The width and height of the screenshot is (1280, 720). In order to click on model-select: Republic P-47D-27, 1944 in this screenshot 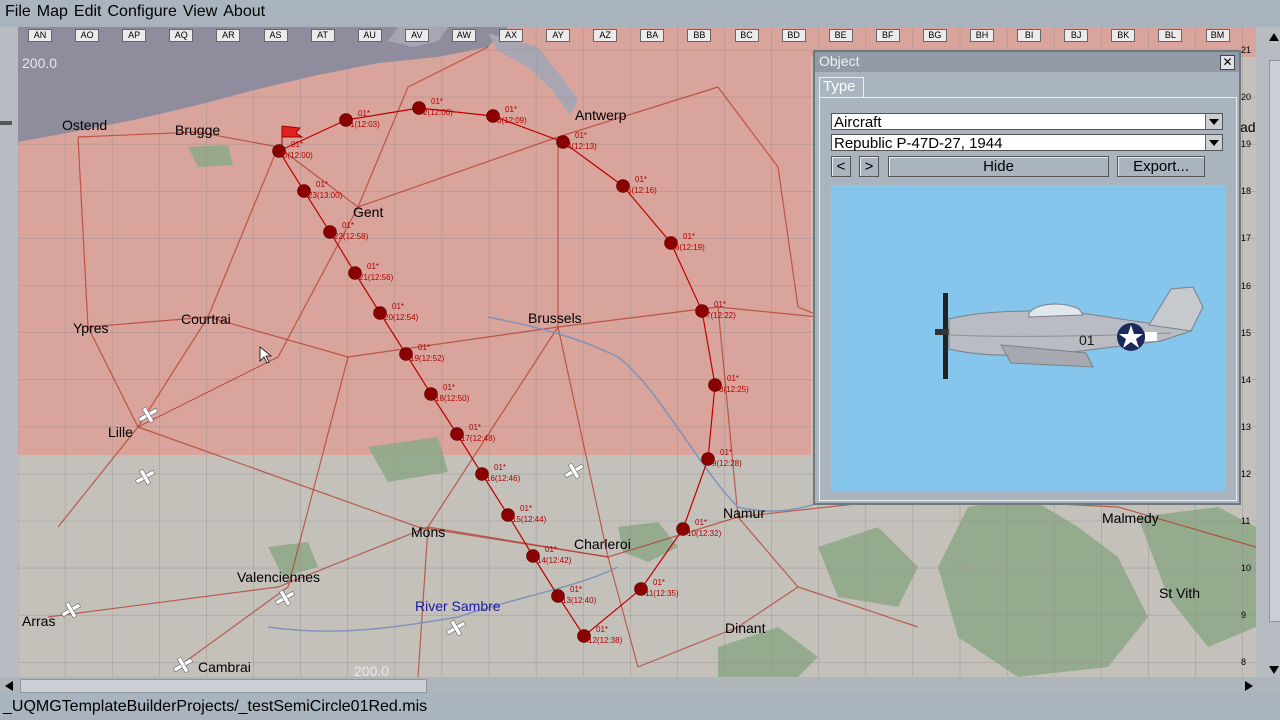, I will do `click(1027, 143)`.